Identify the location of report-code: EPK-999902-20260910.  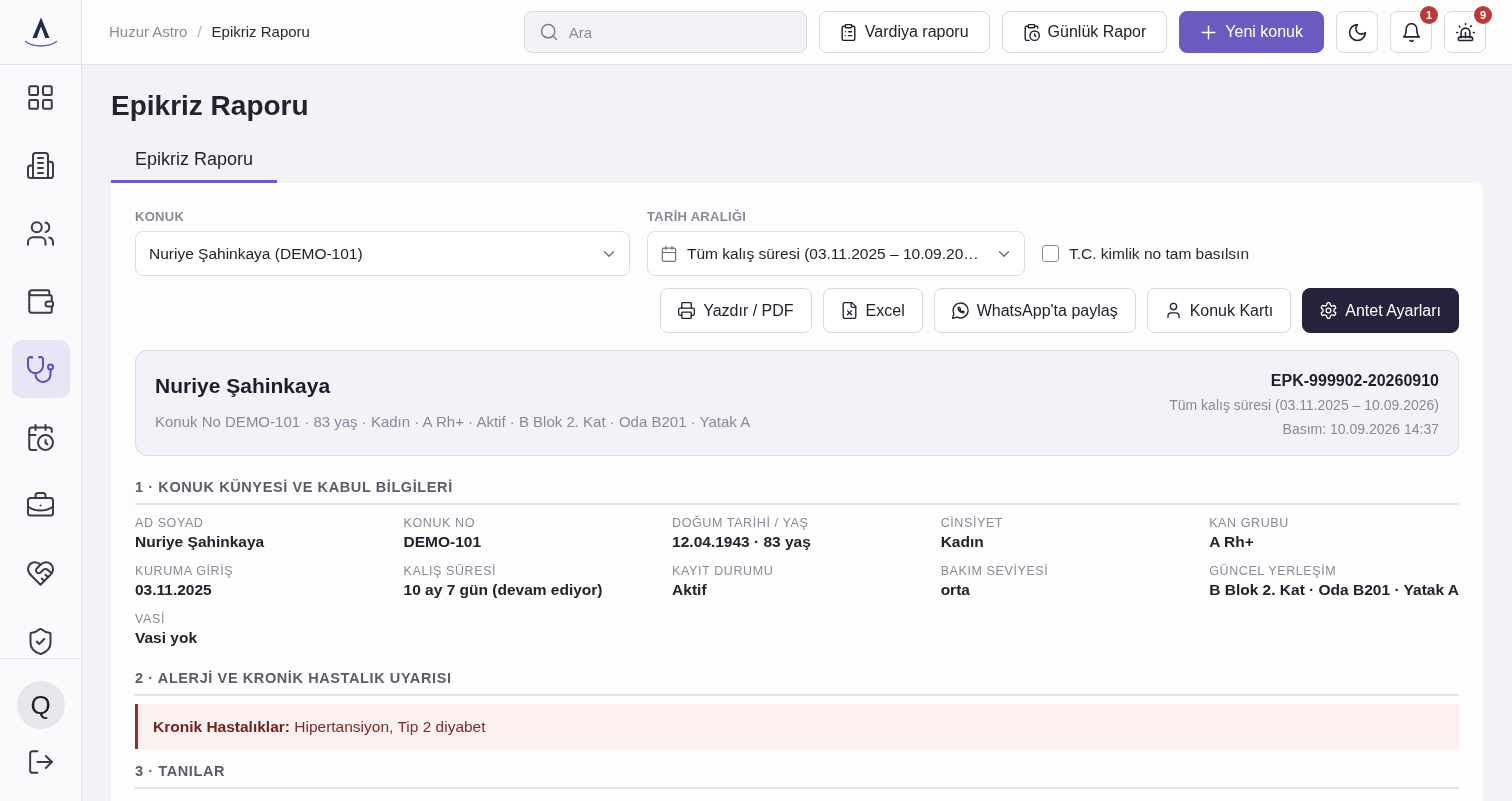
(1354, 381).